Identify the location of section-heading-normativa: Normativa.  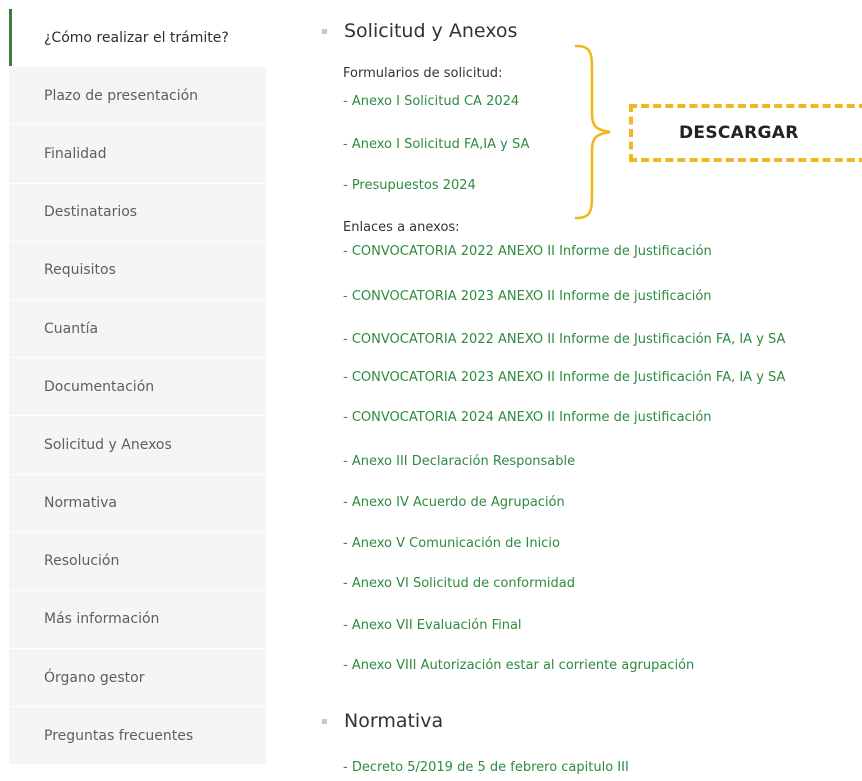
(382, 721).